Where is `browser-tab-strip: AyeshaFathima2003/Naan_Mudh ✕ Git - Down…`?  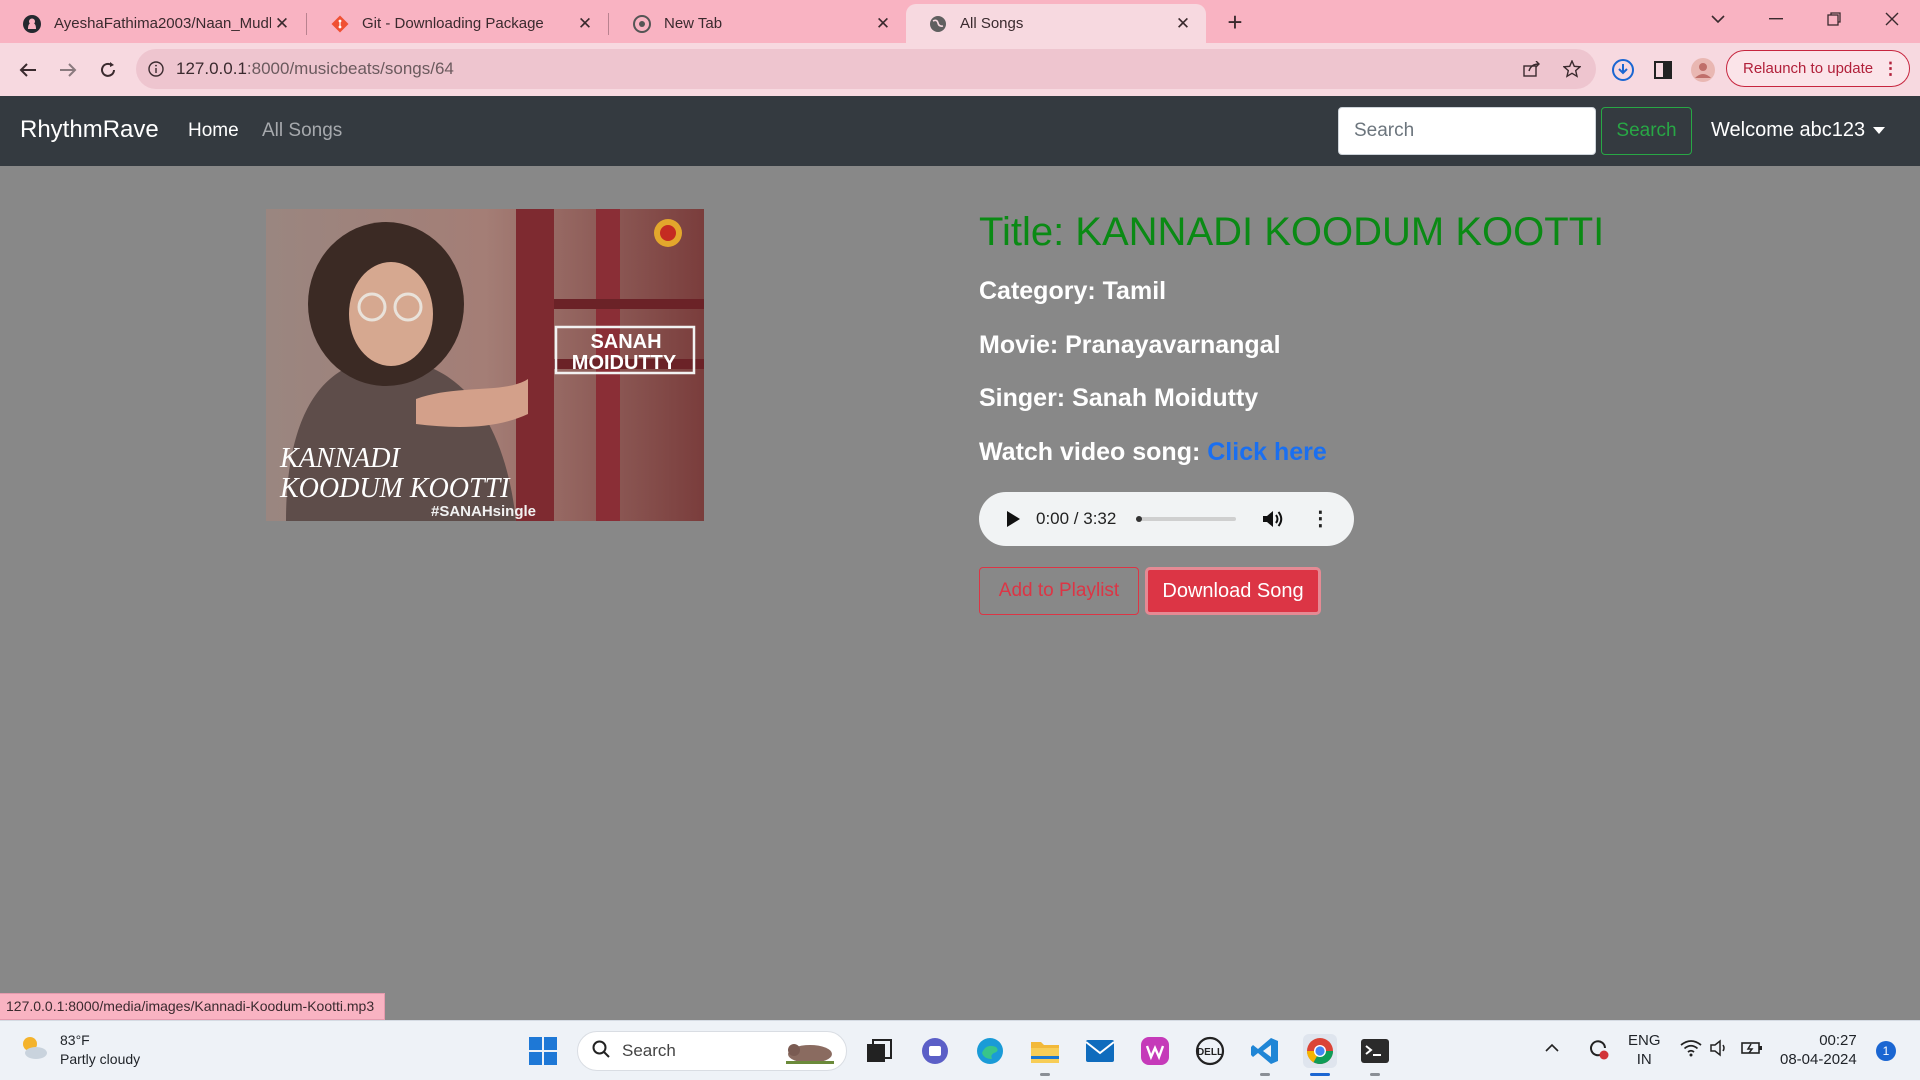 browser-tab-strip: AyeshaFathima2003/Naan_Mudh ✕ Git - Down… is located at coordinates (960, 21).